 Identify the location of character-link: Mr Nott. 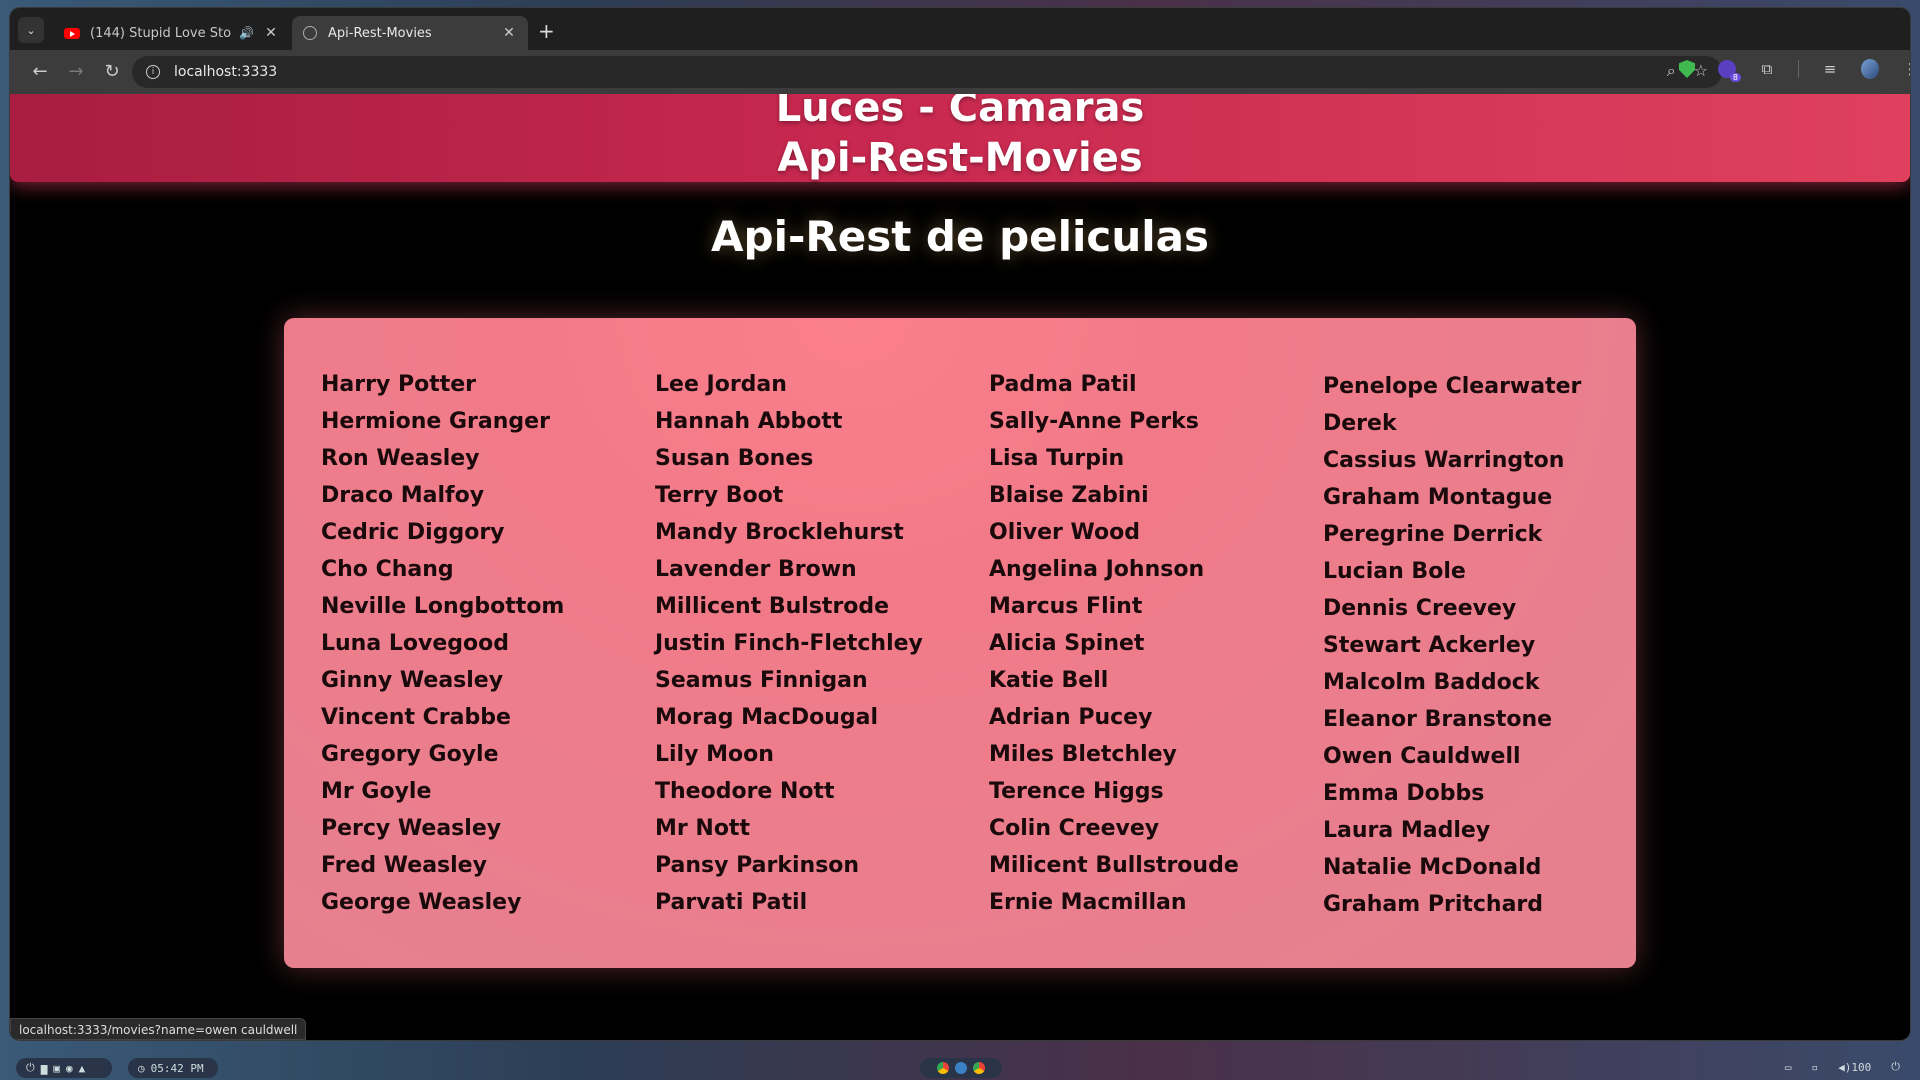
(789, 828).